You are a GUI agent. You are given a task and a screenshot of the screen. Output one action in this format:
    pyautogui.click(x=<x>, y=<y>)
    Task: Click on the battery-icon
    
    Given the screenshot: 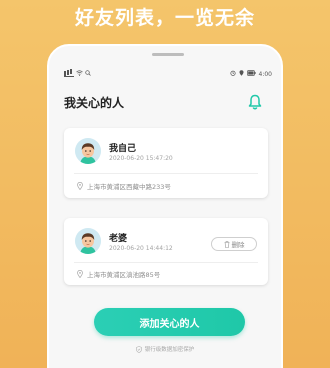 What is the action you would take?
    pyautogui.click(x=251, y=74)
    